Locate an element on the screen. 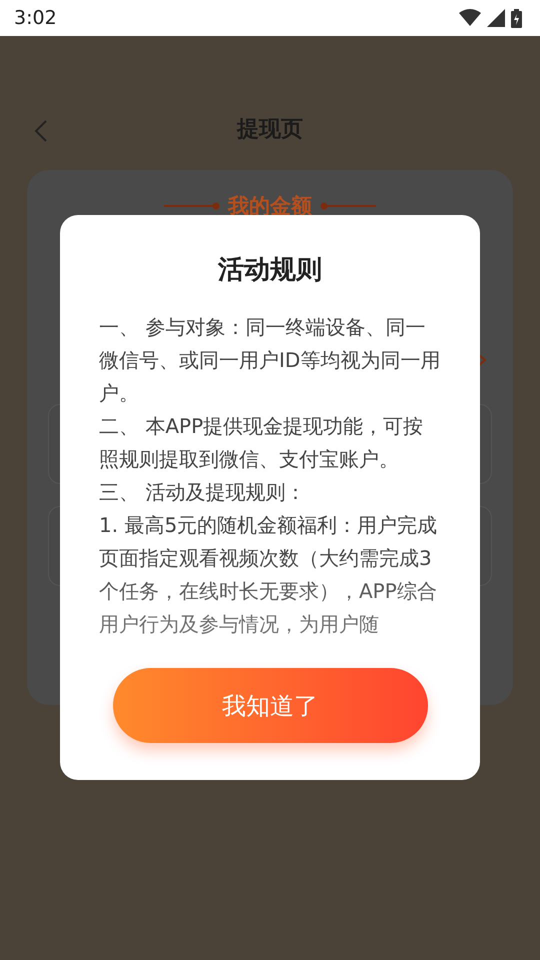  rule-paragraph: 一、 参与对象：同一终端设备、同一微信号、或同一用户ID等均视为同一用户。 is located at coordinates (270, 360).